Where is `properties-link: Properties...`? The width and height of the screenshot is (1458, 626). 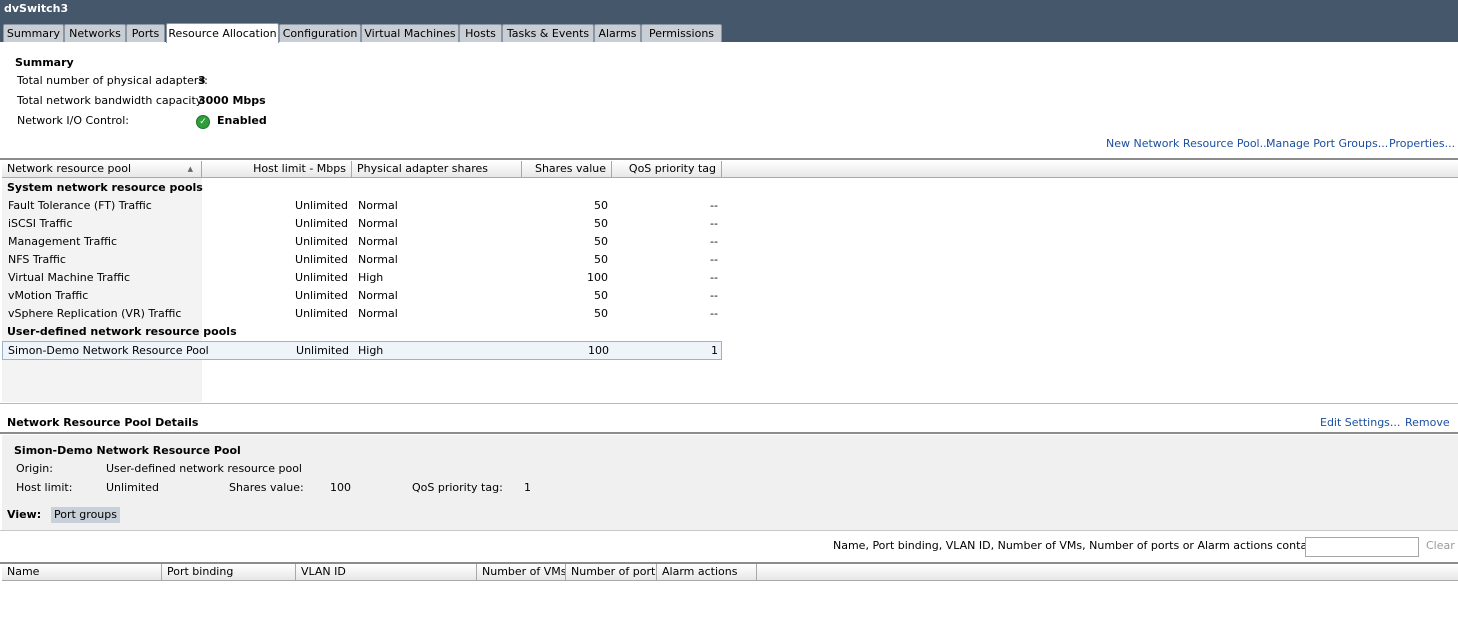
properties-link: Properties... is located at coordinates (1422, 143).